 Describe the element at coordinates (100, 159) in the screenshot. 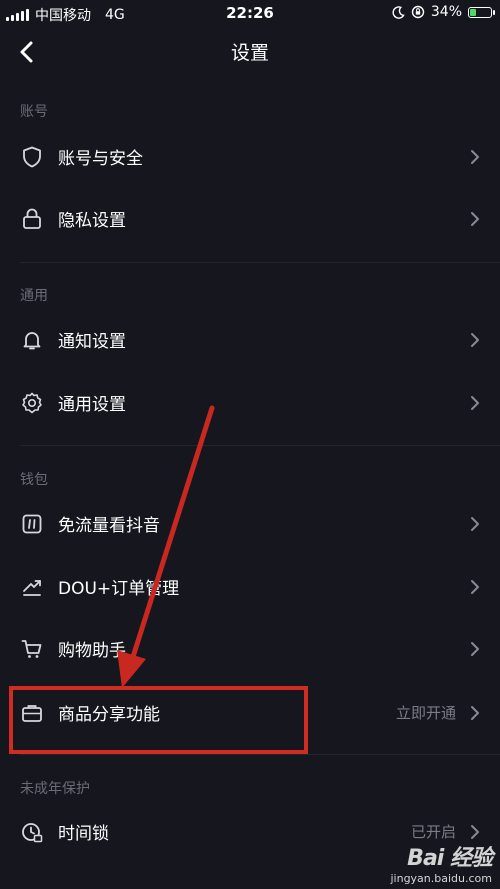

I see `row-label: 账号与安全` at that location.